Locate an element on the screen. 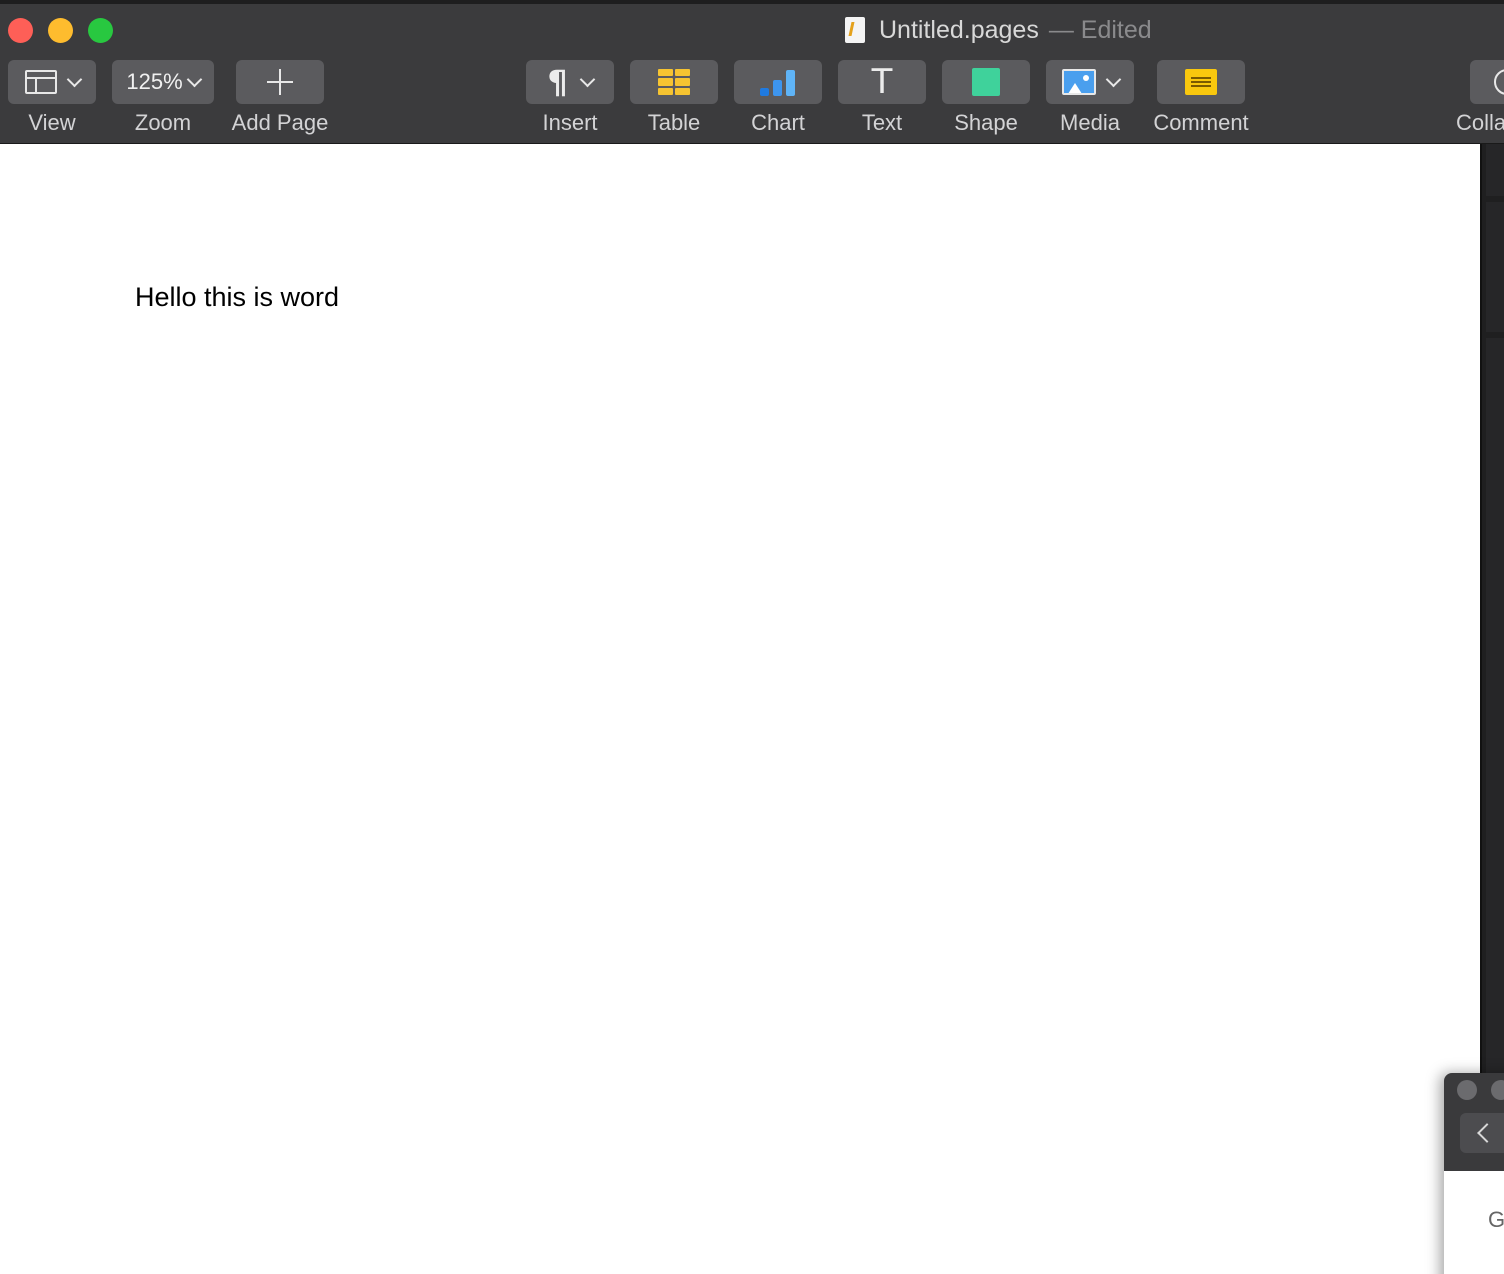 This screenshot has height=1274, width=1504. square-shape-icon is located at coordinates (986, 82).